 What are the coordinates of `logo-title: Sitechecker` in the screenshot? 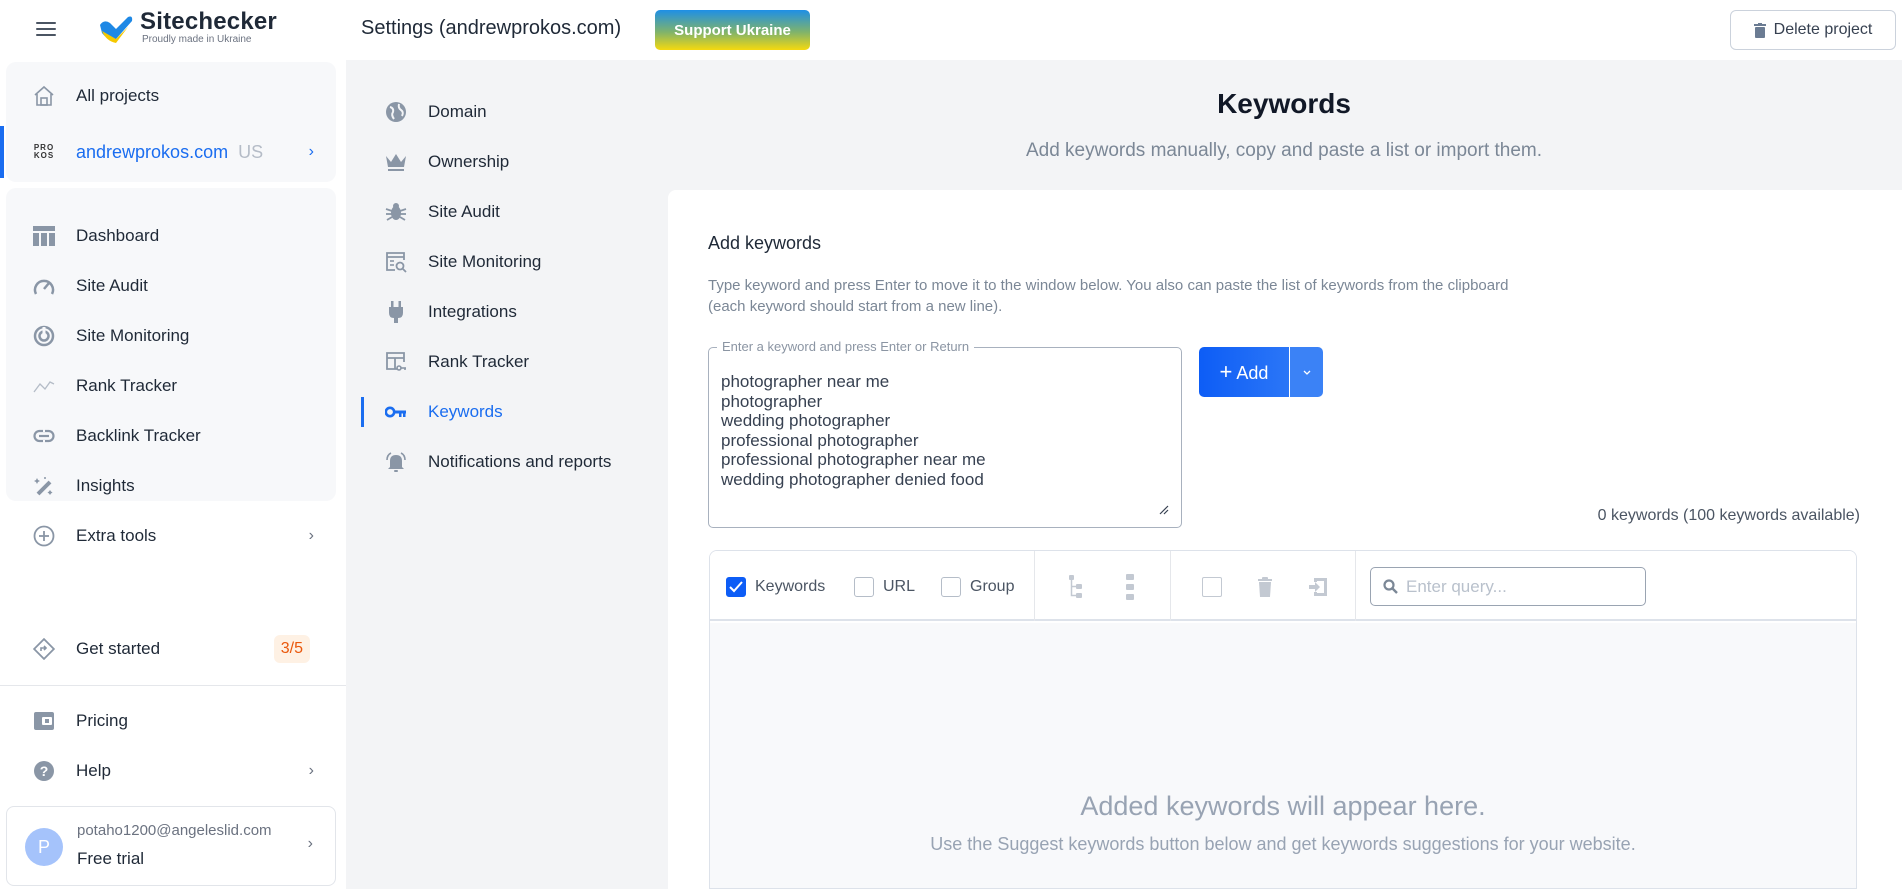 It's located at (208, 21).